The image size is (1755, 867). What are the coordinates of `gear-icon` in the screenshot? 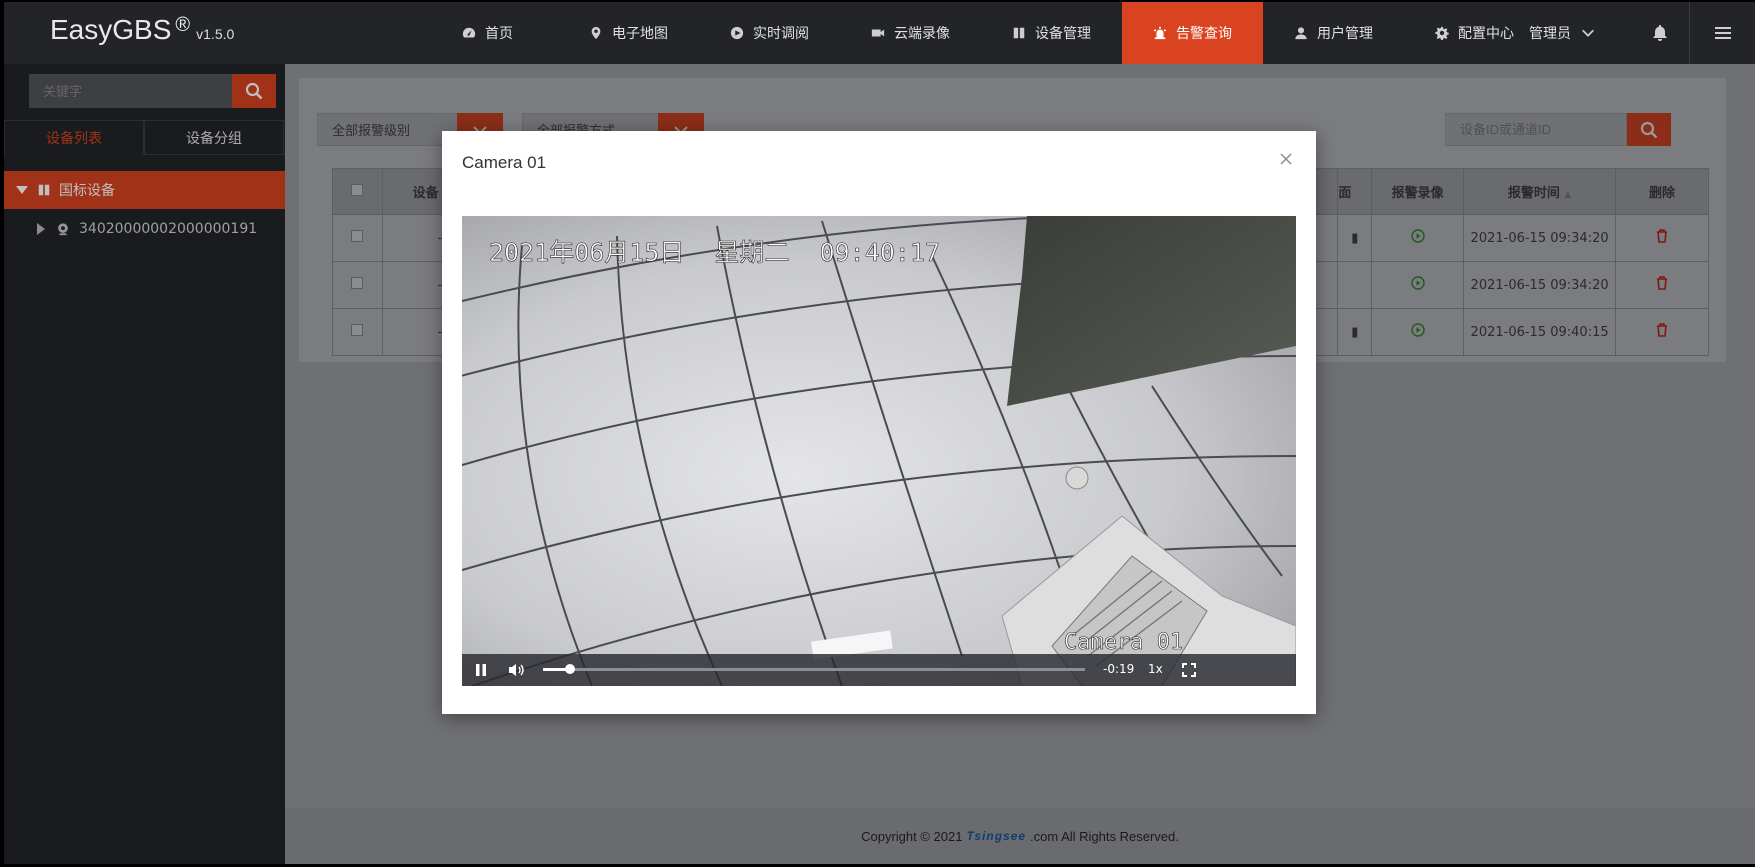 It's located at (1442, 33).